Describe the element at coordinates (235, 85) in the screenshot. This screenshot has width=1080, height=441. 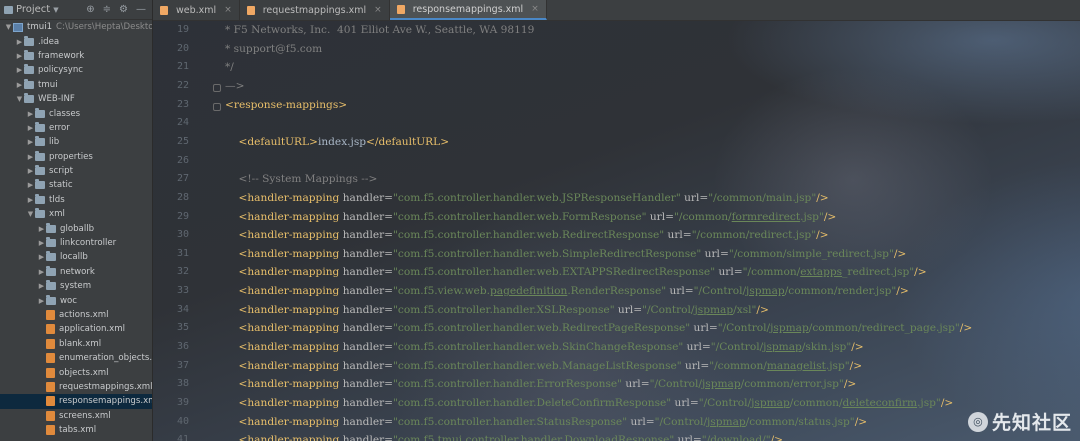
I see `code-token: —>` at that location.